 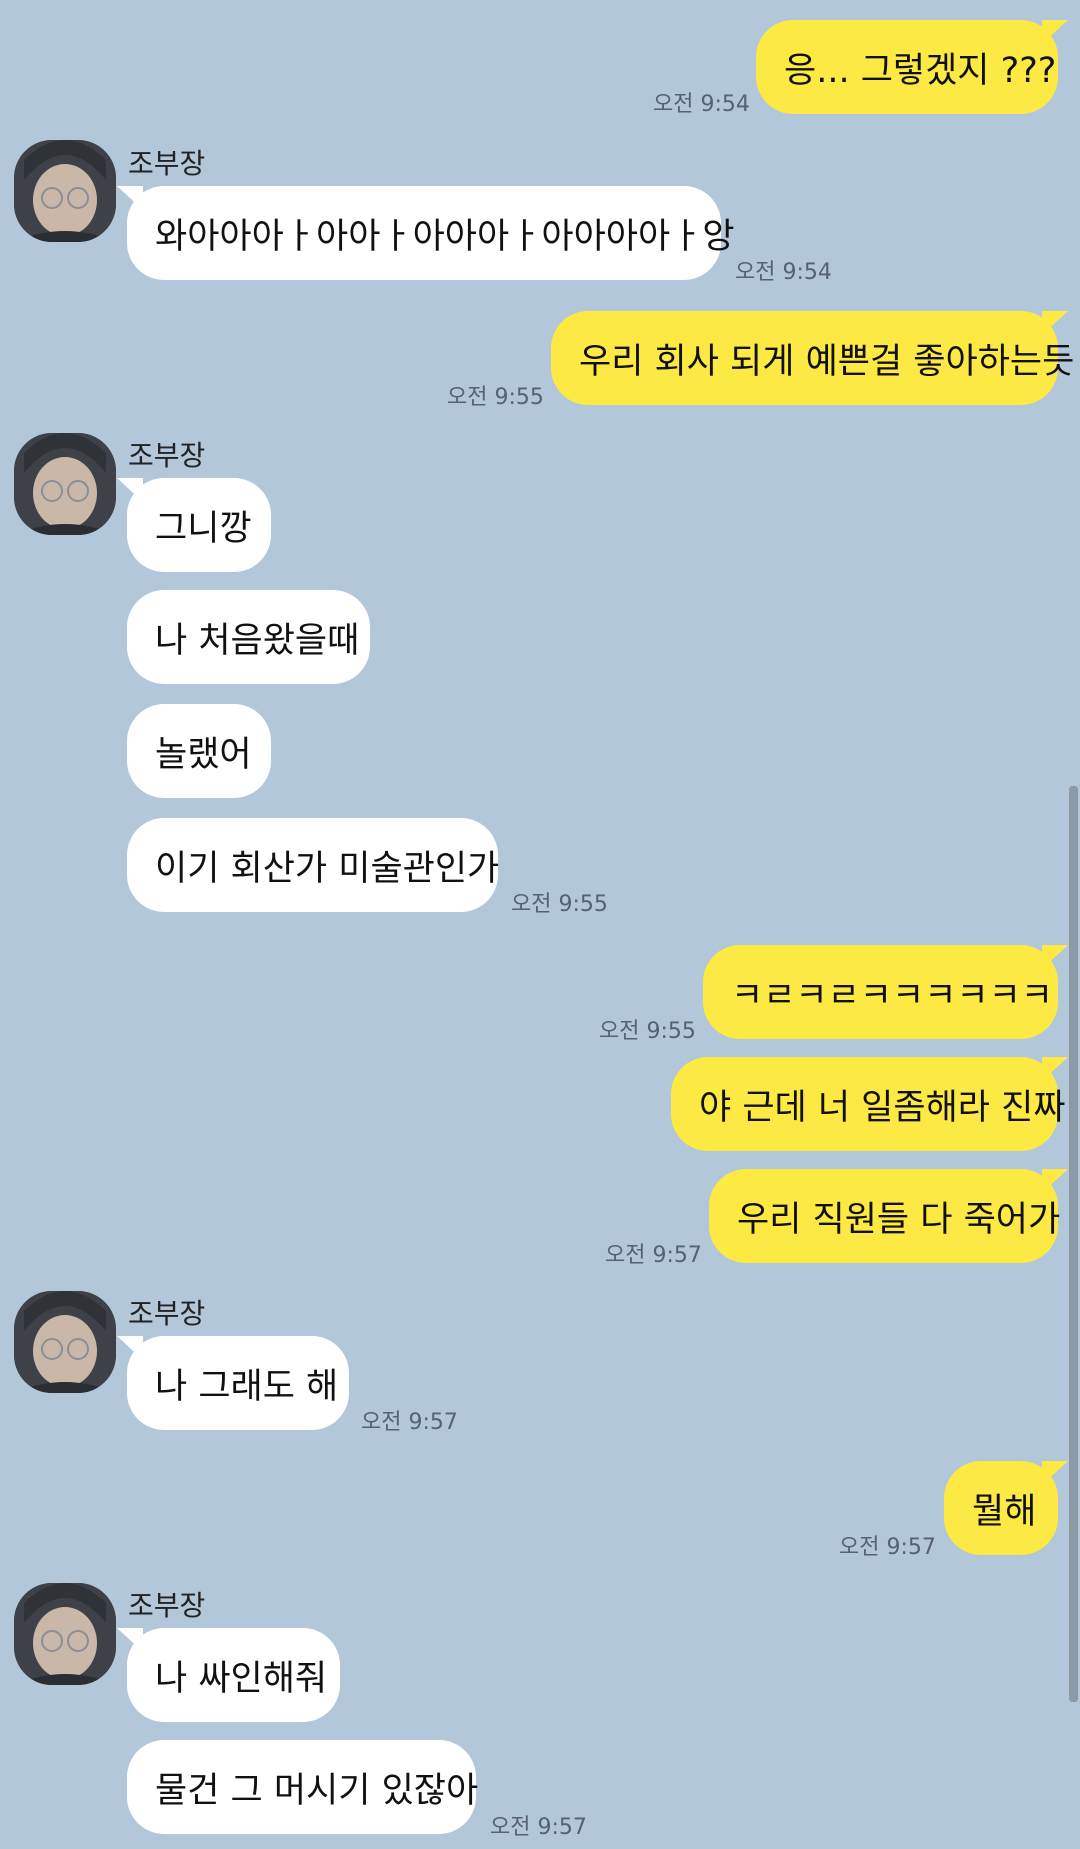 What do you see at coordinates (445, 236) in the screenshot?
I see `message-text: 와아아아ㅏ아아ㅏ아아아ㅏ아아아아ㅏ앙` at bounding box center [445, 236].